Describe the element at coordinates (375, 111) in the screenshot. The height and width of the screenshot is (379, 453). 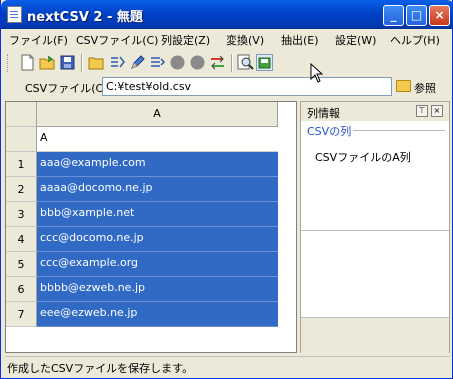
I see `panel-title-bar: 列情報 ⊤ ×` at that location.